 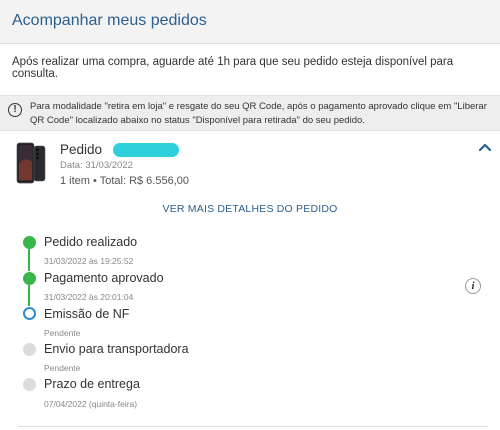 I want to click on step-label: Pedido realizado, so click(x=91, y=242).